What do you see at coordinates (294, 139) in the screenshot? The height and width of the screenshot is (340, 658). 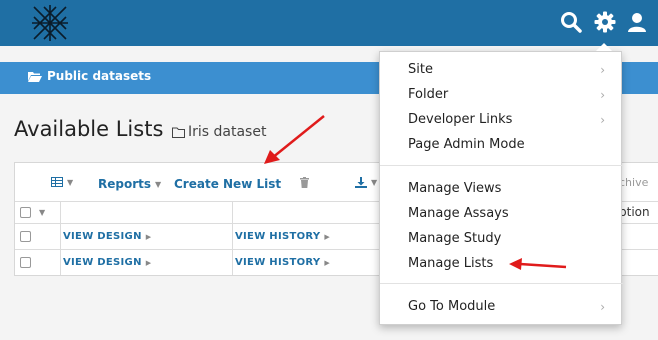 I see `annotation-arrow-icon` at bounding box center [294, 139].